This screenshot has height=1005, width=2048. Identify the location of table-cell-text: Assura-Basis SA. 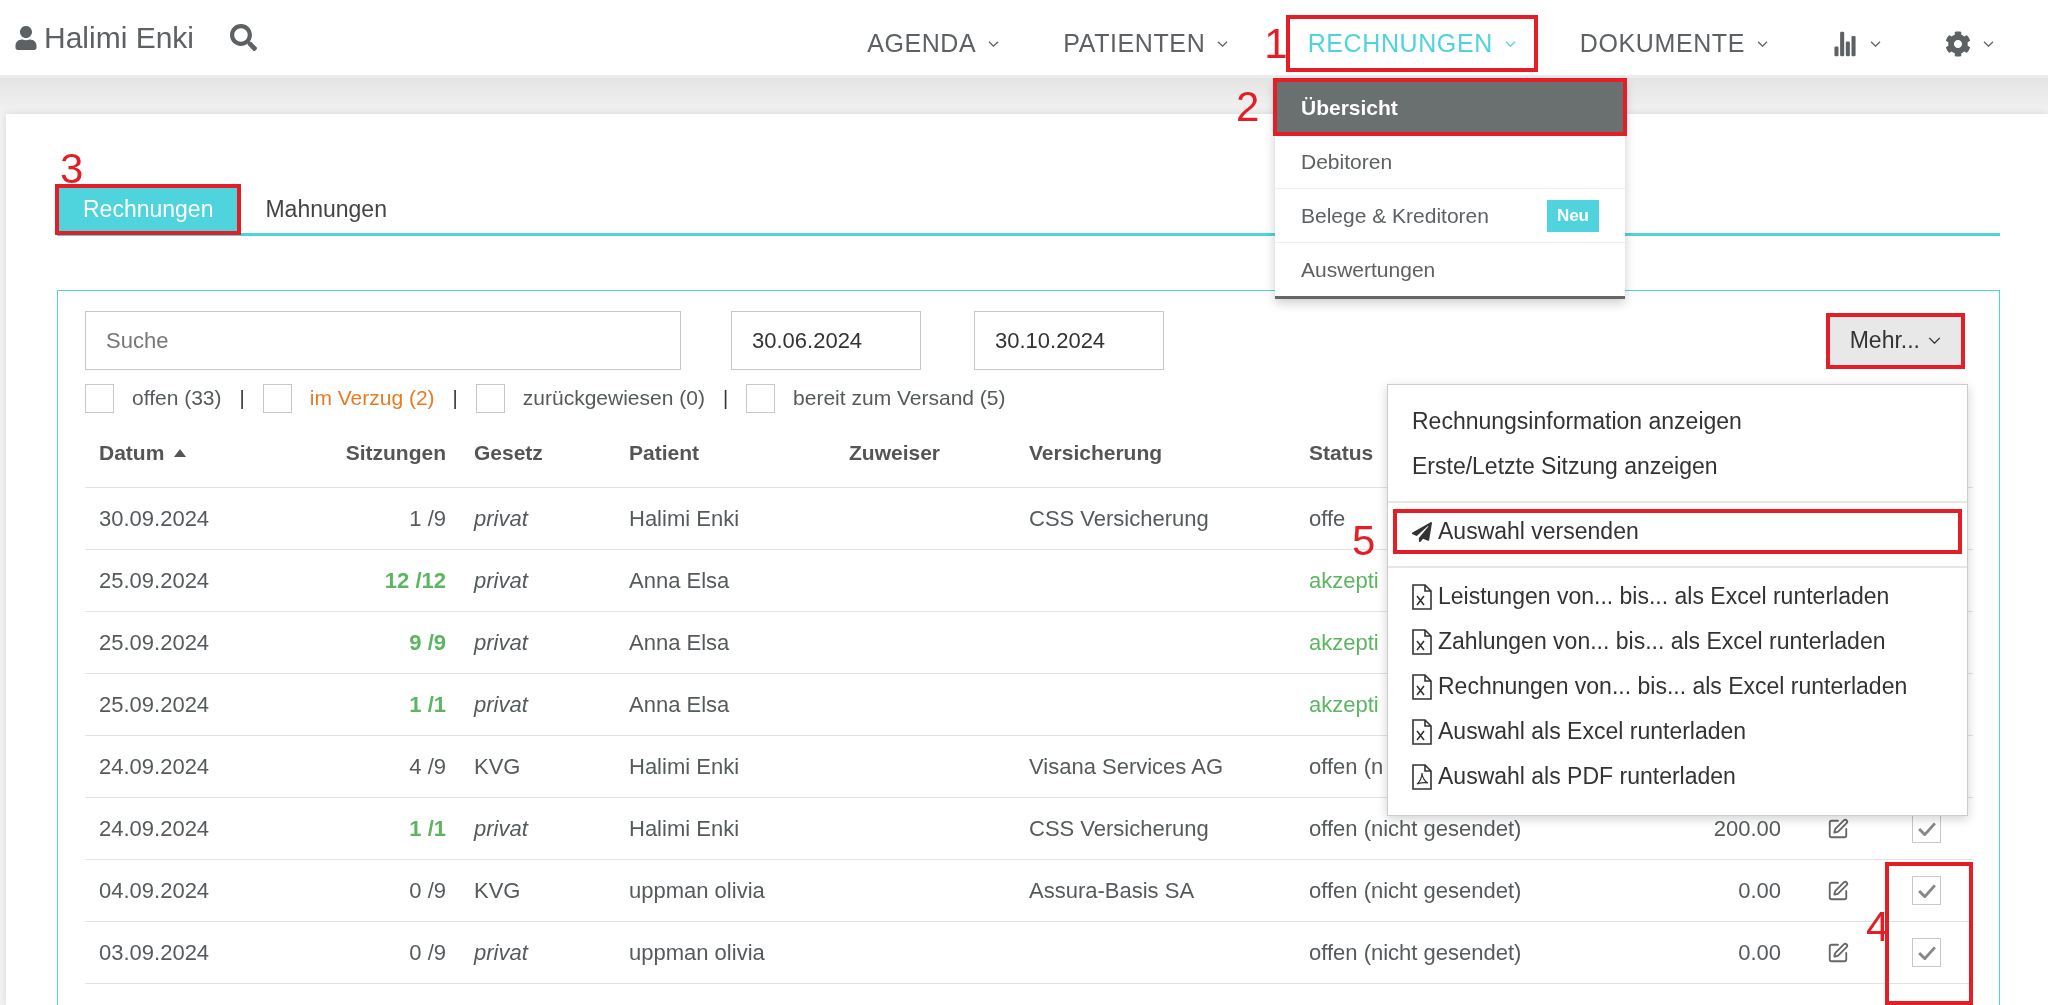
(1112, 890).